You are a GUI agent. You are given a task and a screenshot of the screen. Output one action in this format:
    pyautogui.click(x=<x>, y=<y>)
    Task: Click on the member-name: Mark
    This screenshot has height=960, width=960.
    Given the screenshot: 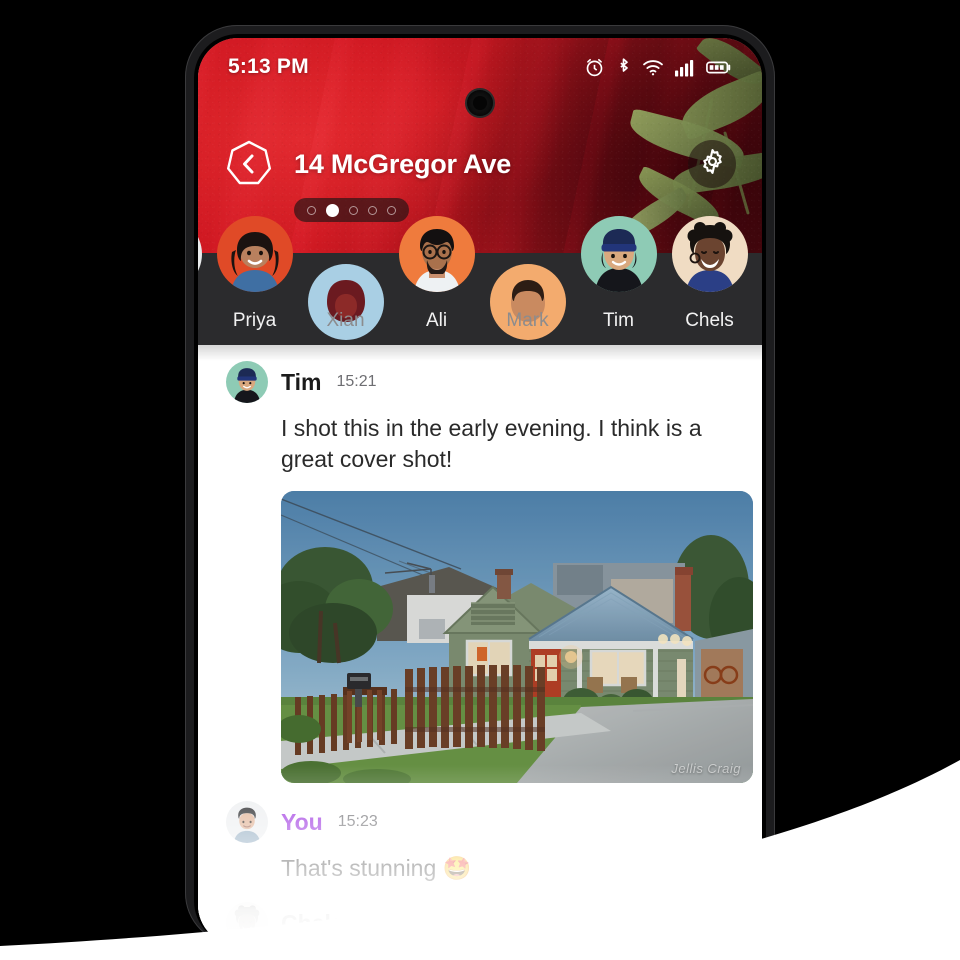 What is the action you would take?
    pyautogui.click(x=527, y=320)
    